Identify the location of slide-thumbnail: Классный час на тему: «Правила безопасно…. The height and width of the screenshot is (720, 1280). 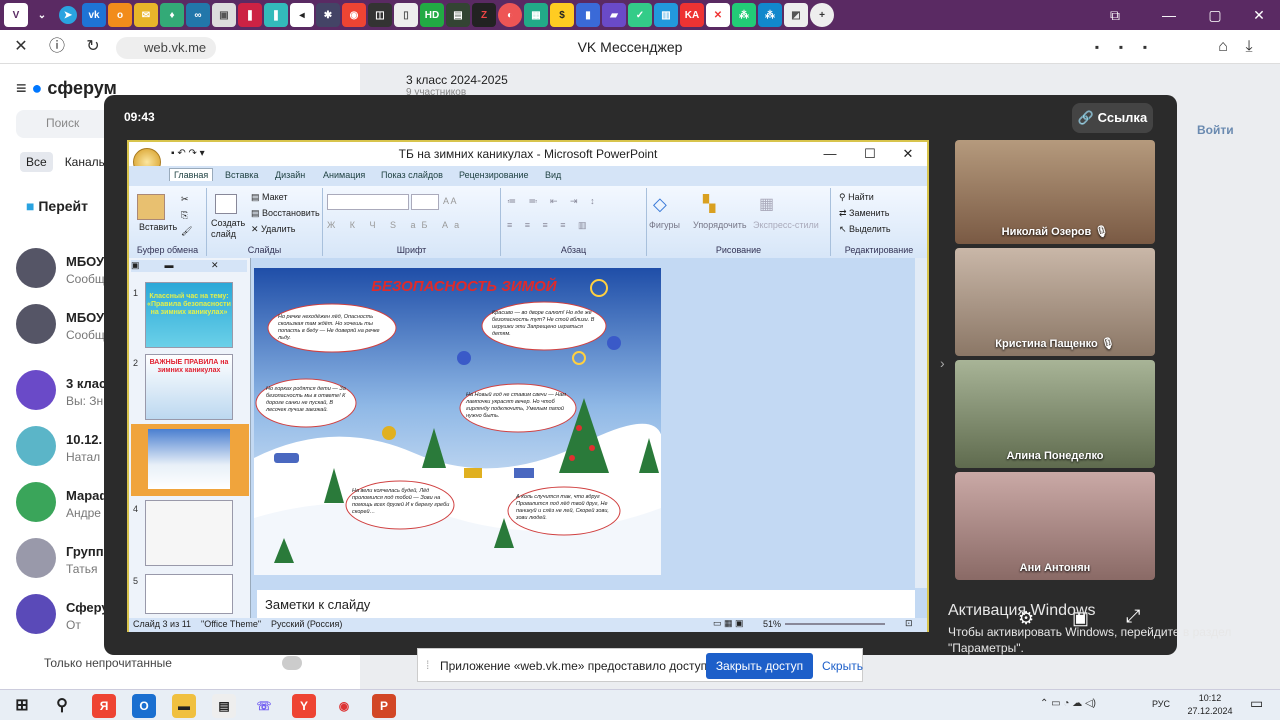
(189, 315).